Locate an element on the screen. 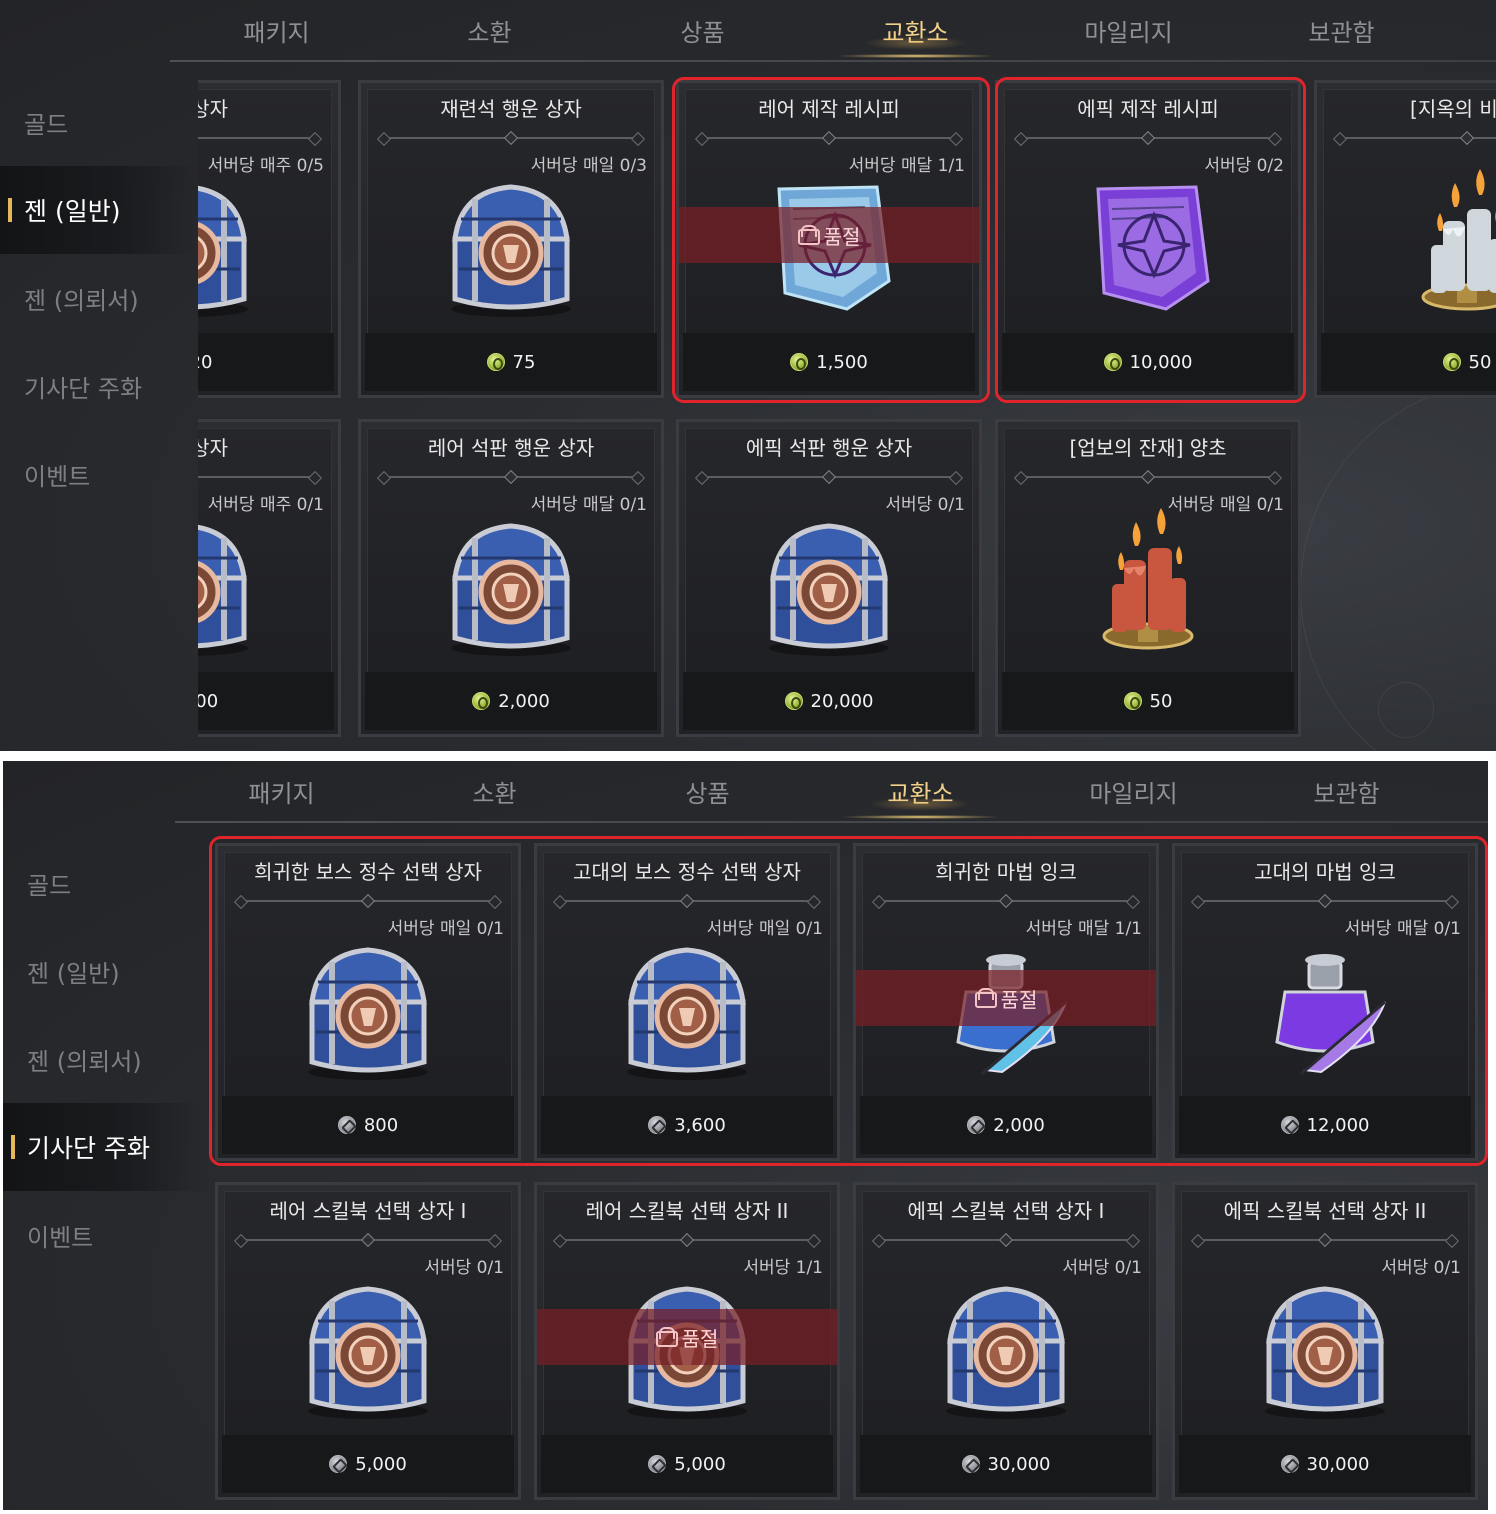 The image size is (1496, 1514). item-title: 고대의 마법 잉크 is located at coordinates (1325, 872).